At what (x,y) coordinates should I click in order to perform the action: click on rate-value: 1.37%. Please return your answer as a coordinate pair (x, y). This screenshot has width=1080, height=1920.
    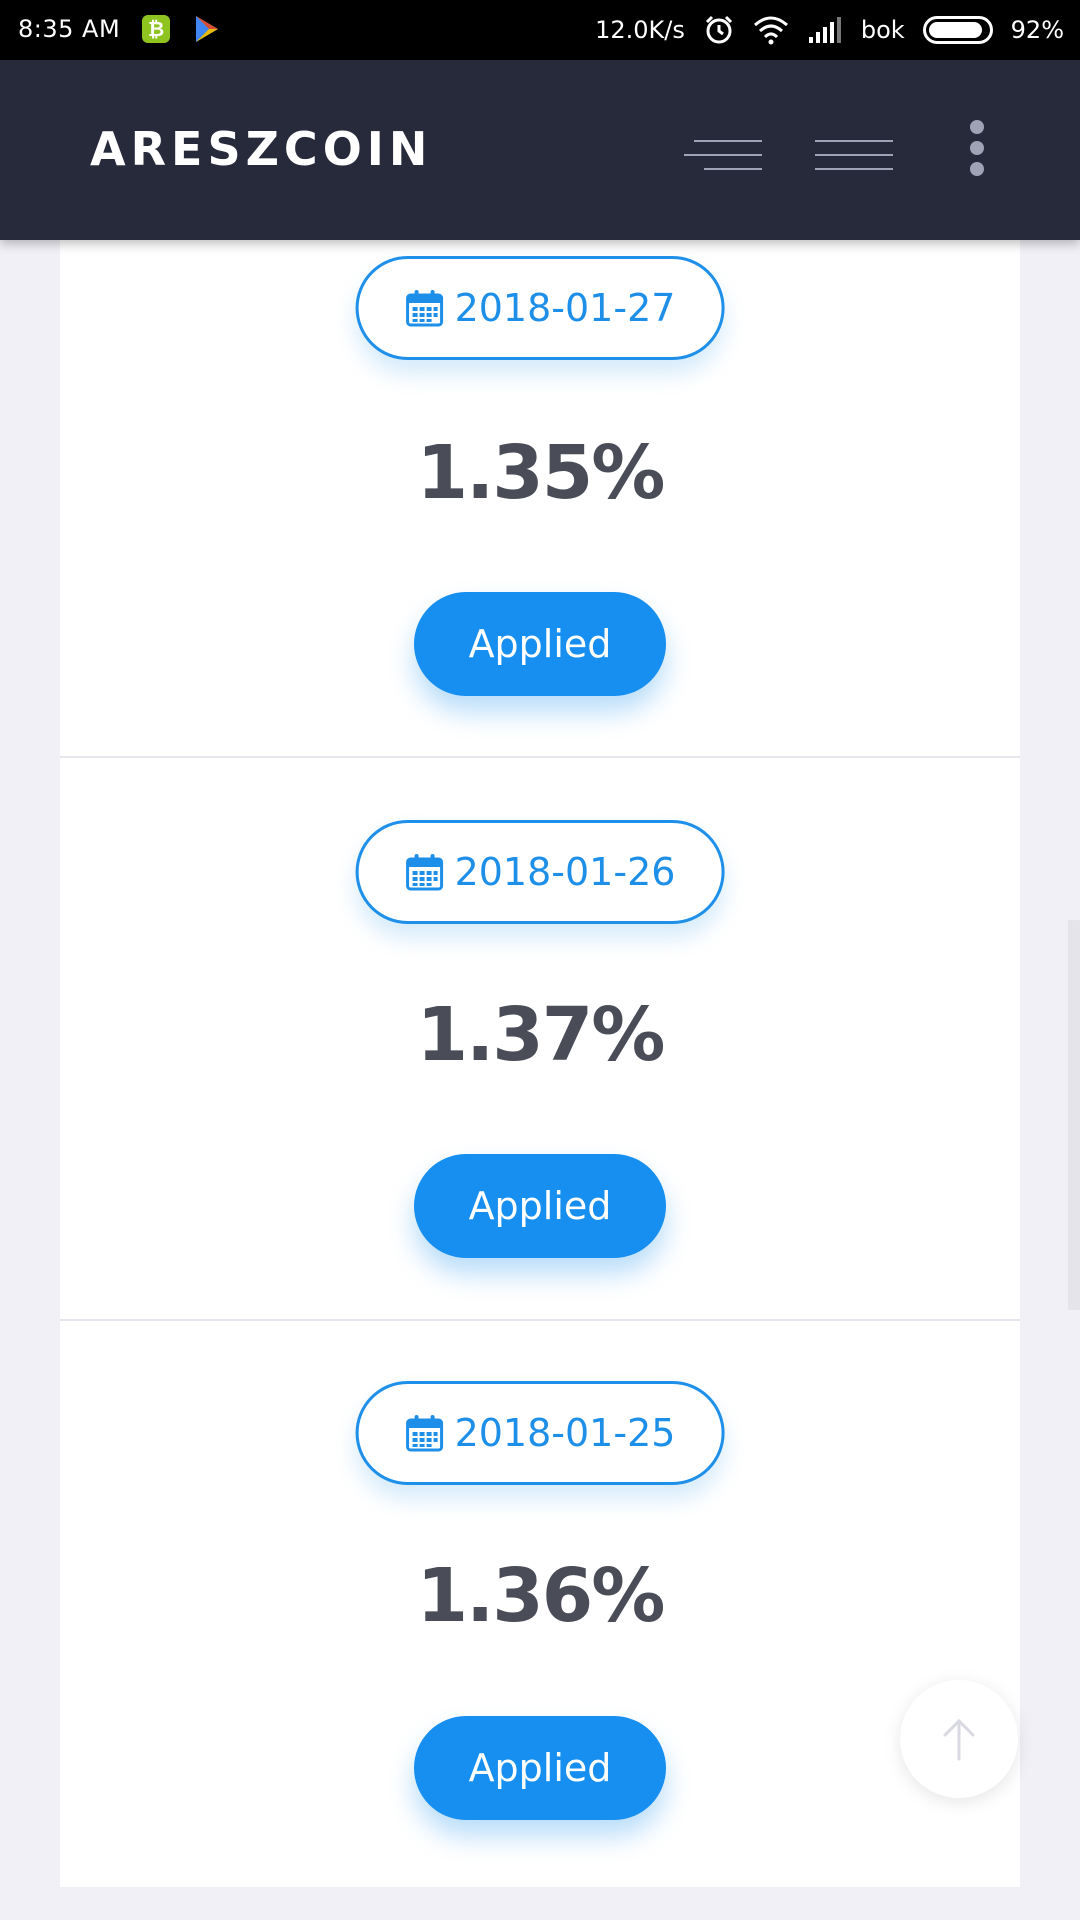
    Looking at the image, I should click on (541, 1035).